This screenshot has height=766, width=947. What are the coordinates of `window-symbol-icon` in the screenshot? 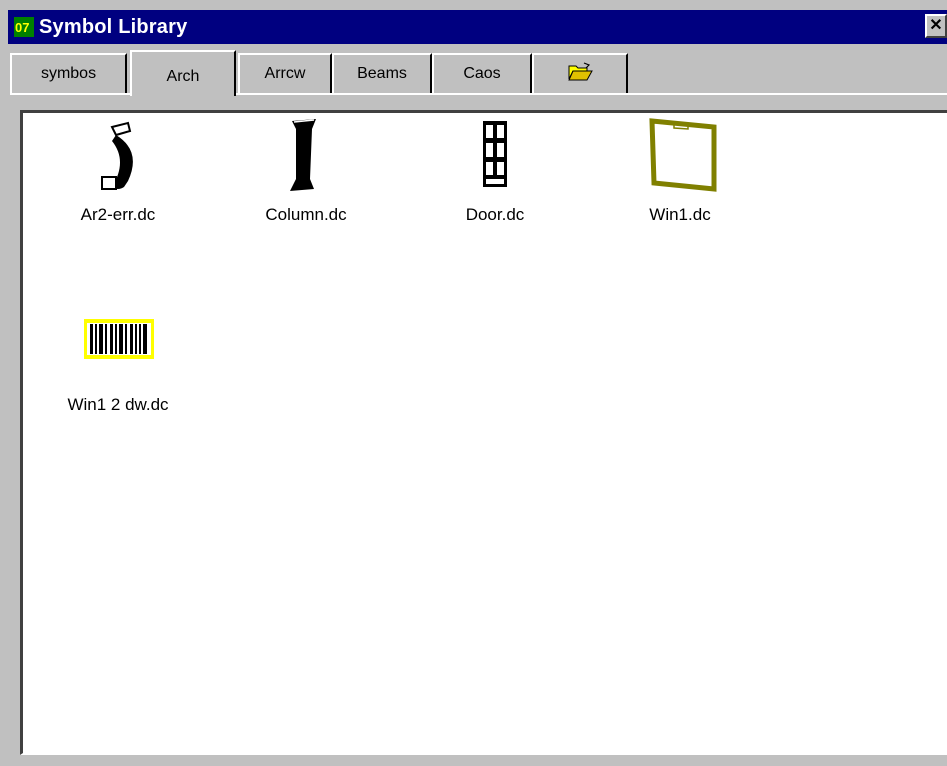 It's located at (683, 157).